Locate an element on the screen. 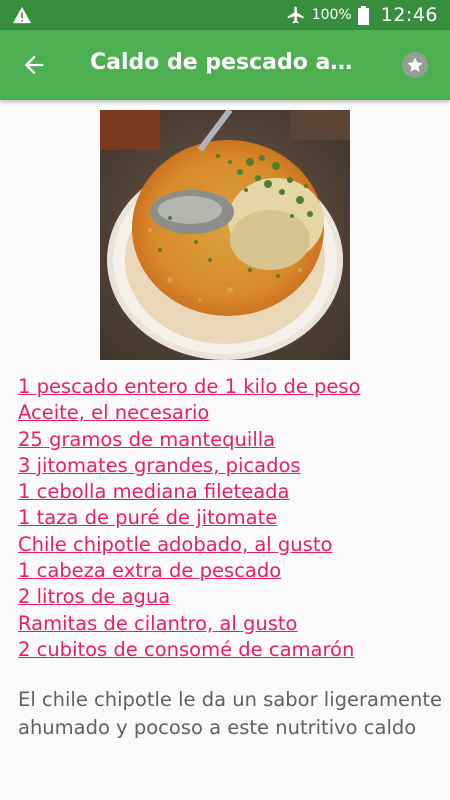  warning-icon is located at coordinates (22, 15).